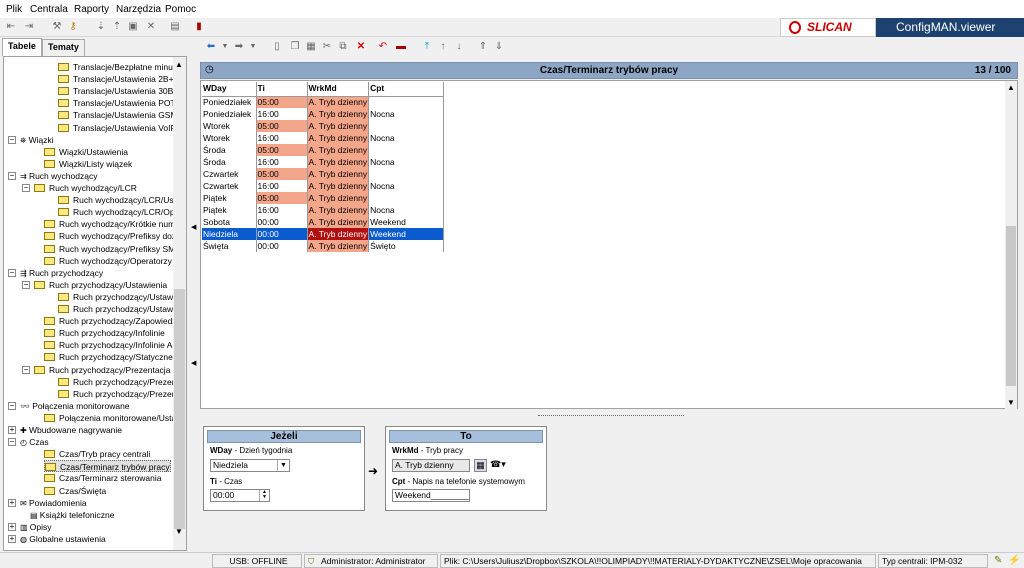  Describe the element at coordinates (179, 64) in the screenshot. I see `scroll-up-icon: ▲` at that location.